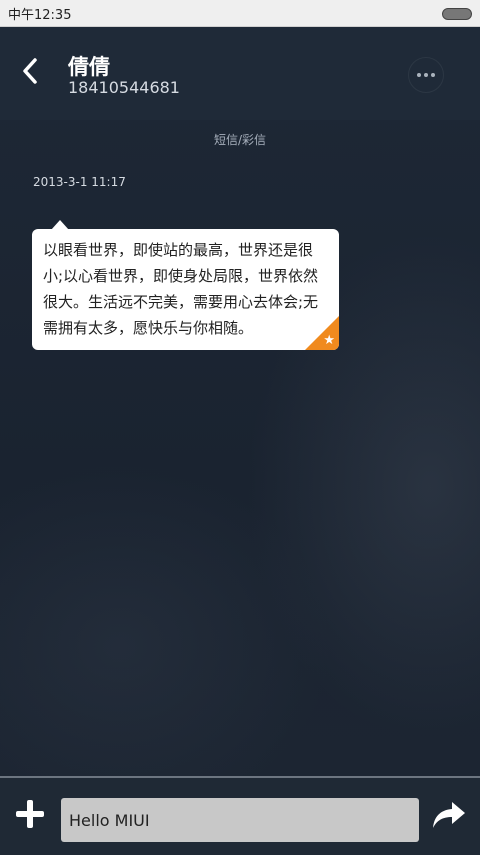  I want to click on contact-name: 倩倩, so click(89, 67).